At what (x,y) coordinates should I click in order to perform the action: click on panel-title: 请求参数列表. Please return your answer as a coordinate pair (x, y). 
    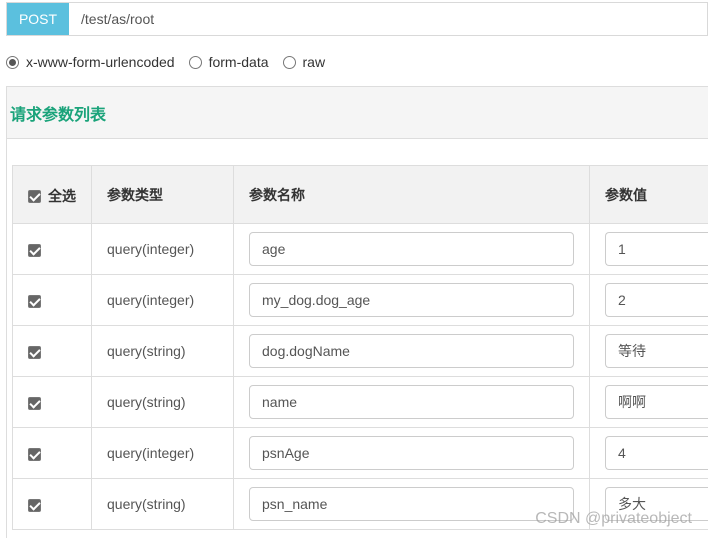
    Looking at the image, I should click on (58, 115).